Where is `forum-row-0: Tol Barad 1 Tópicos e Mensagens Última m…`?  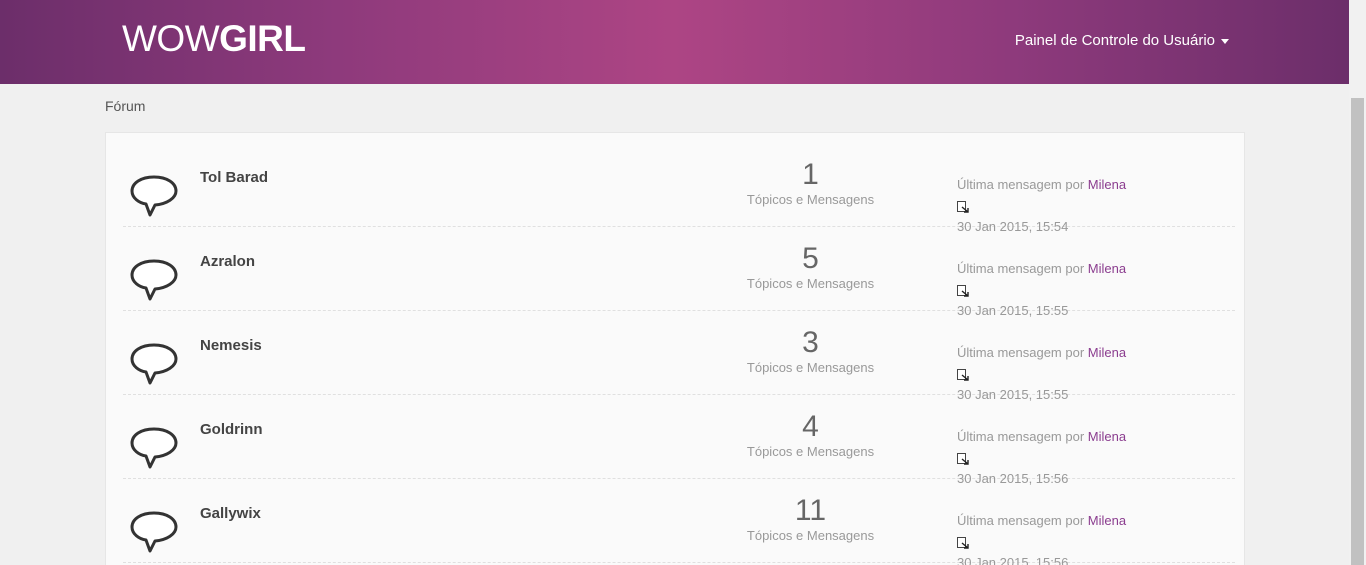
forum-row-0: Tol Barad 1 Tópicos e Mensagens Última m… is located at coordinates (679, 188).